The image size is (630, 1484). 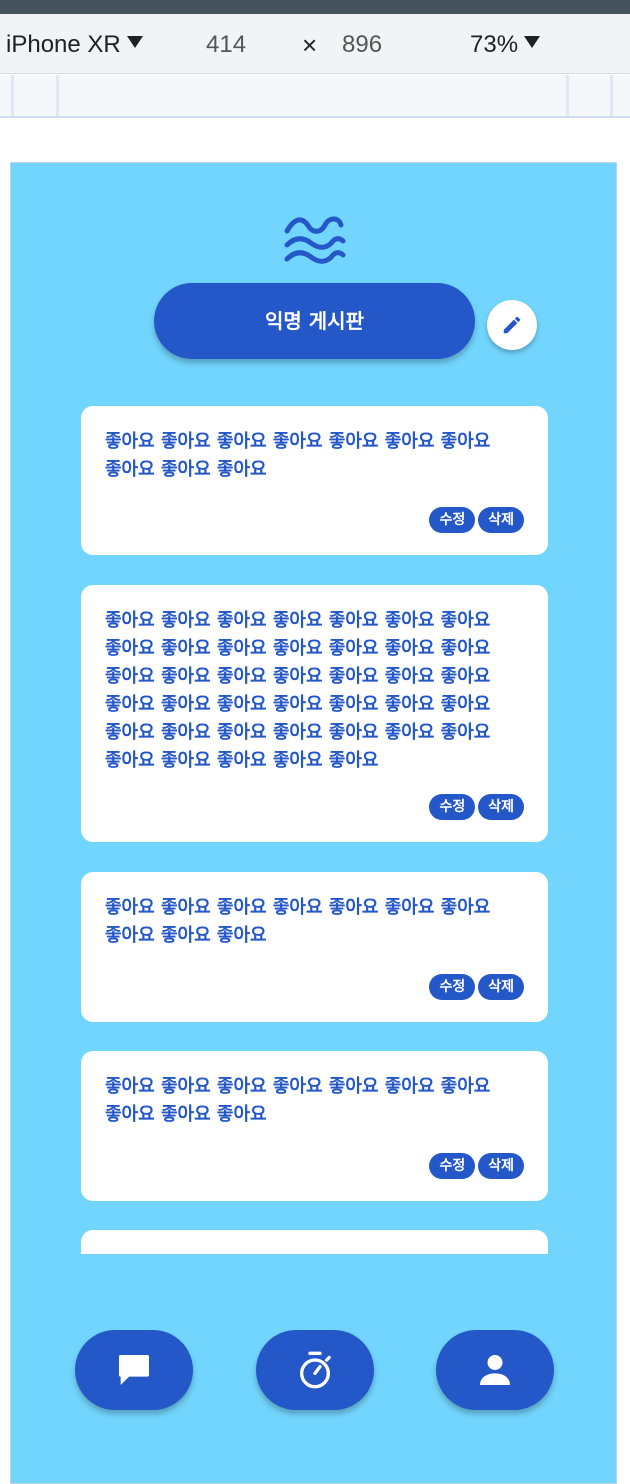 I want to click on device-toolbar: iPhone XR 414 × 896 73%, so click(x=315, y=44).